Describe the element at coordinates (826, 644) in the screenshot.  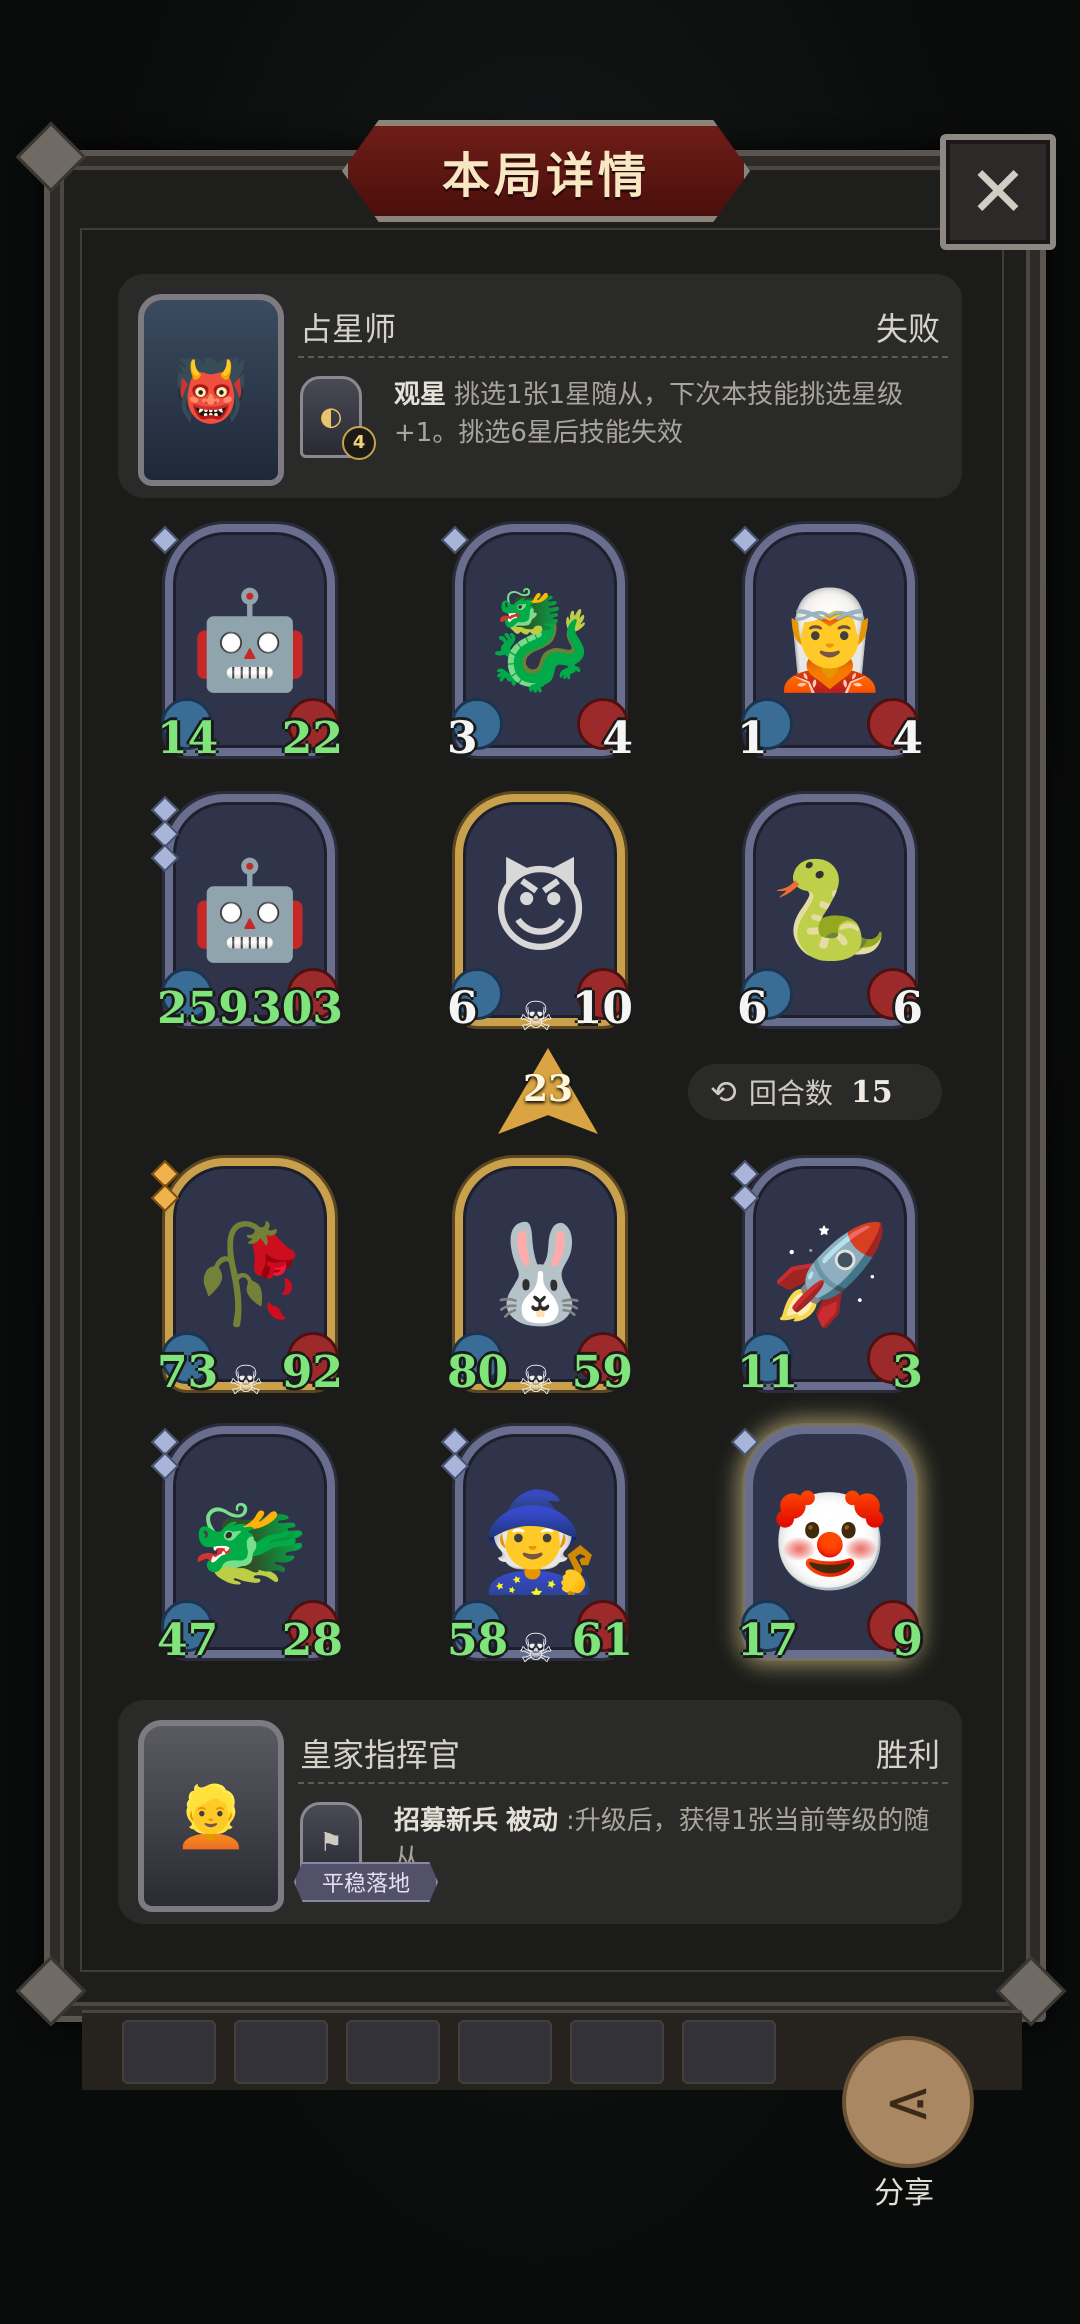
I see `minion-card: 🧝 1 4` at that location.